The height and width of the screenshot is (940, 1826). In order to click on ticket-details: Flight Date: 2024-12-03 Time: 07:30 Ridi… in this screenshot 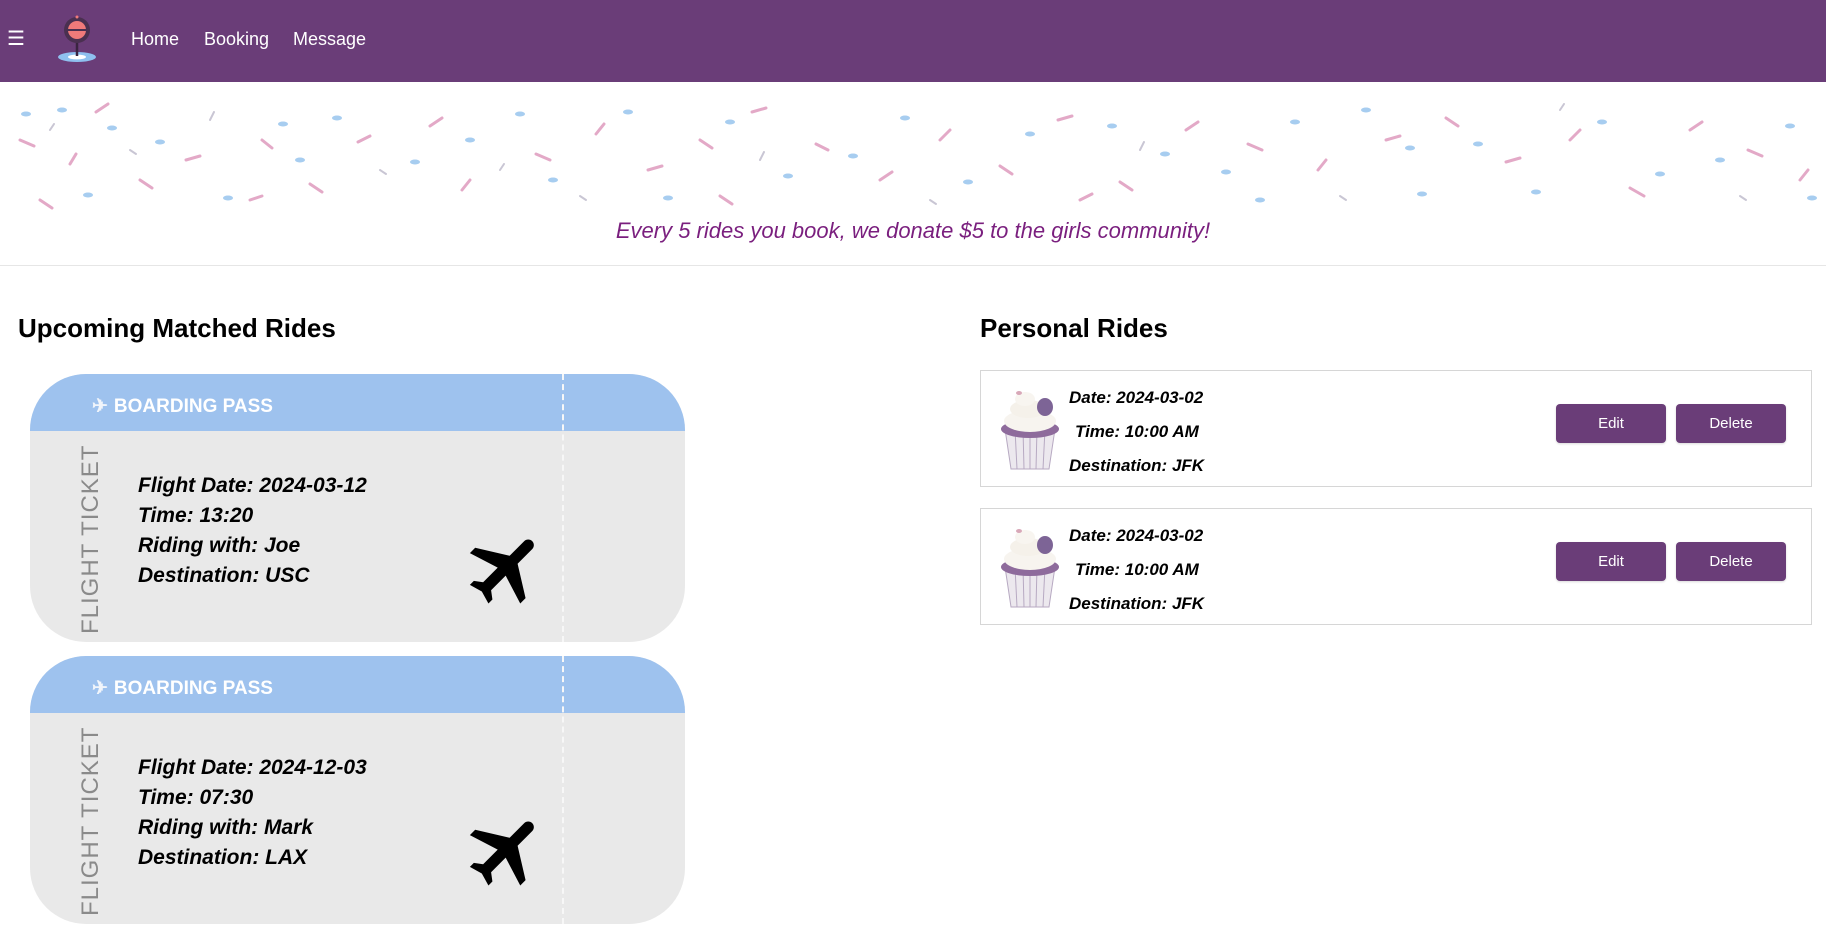, I will do `click(252, 813)`.